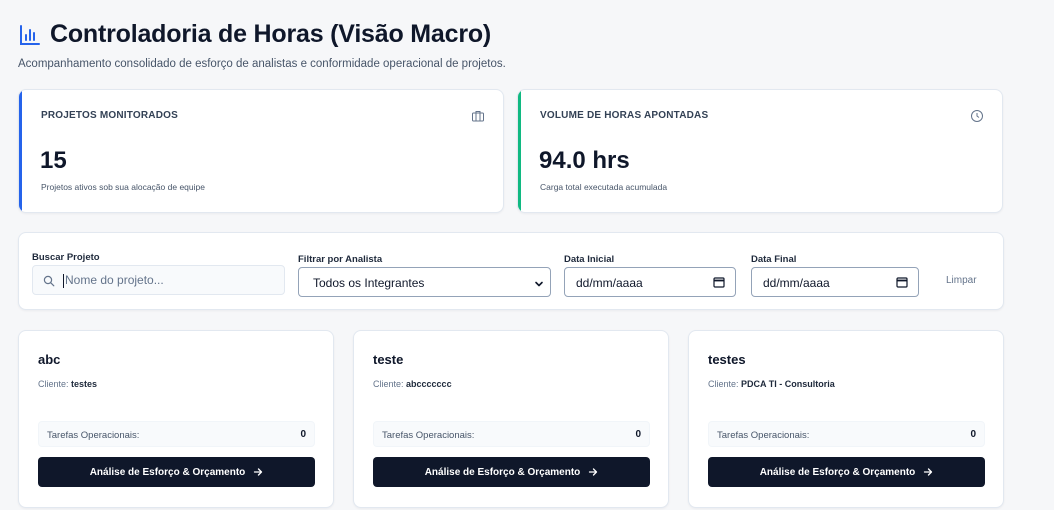 Image resolution: width=1054 pixels, height=510 pixels. I want to click on search-label: Buscar Projeto, so click(66, 257).